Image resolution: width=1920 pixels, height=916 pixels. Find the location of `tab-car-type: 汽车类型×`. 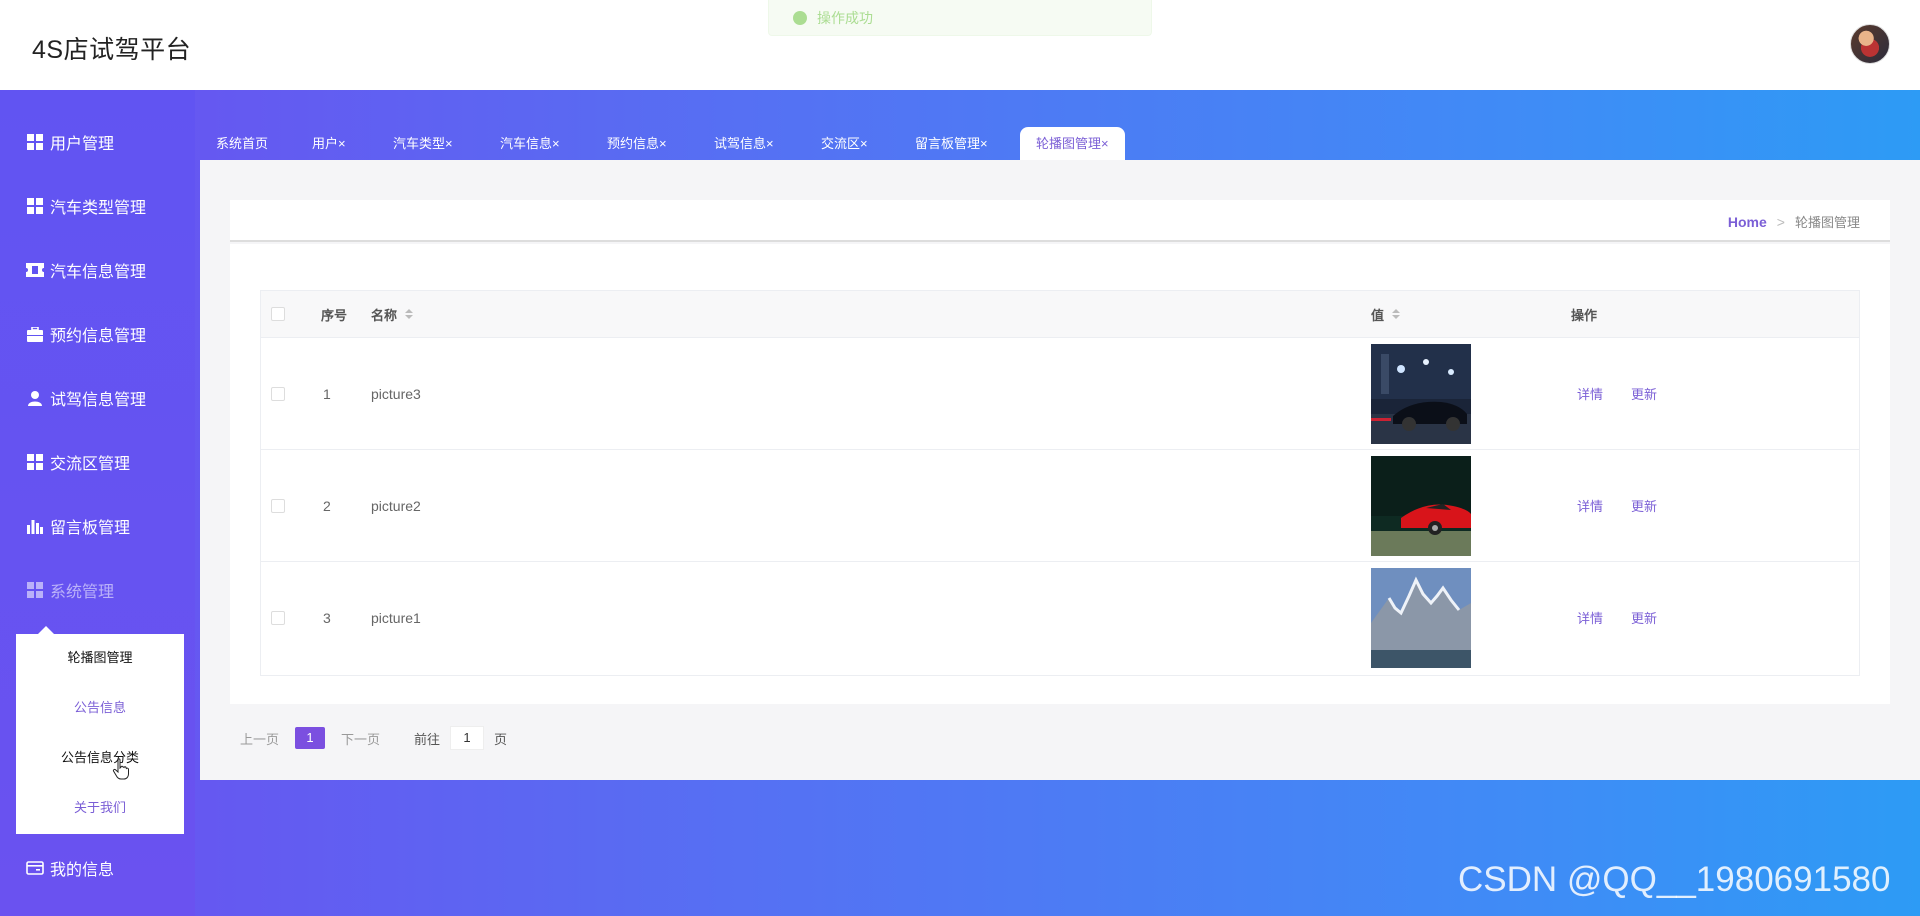

tab-car-type: 汽车类型× is located at coordinates (423, 143).